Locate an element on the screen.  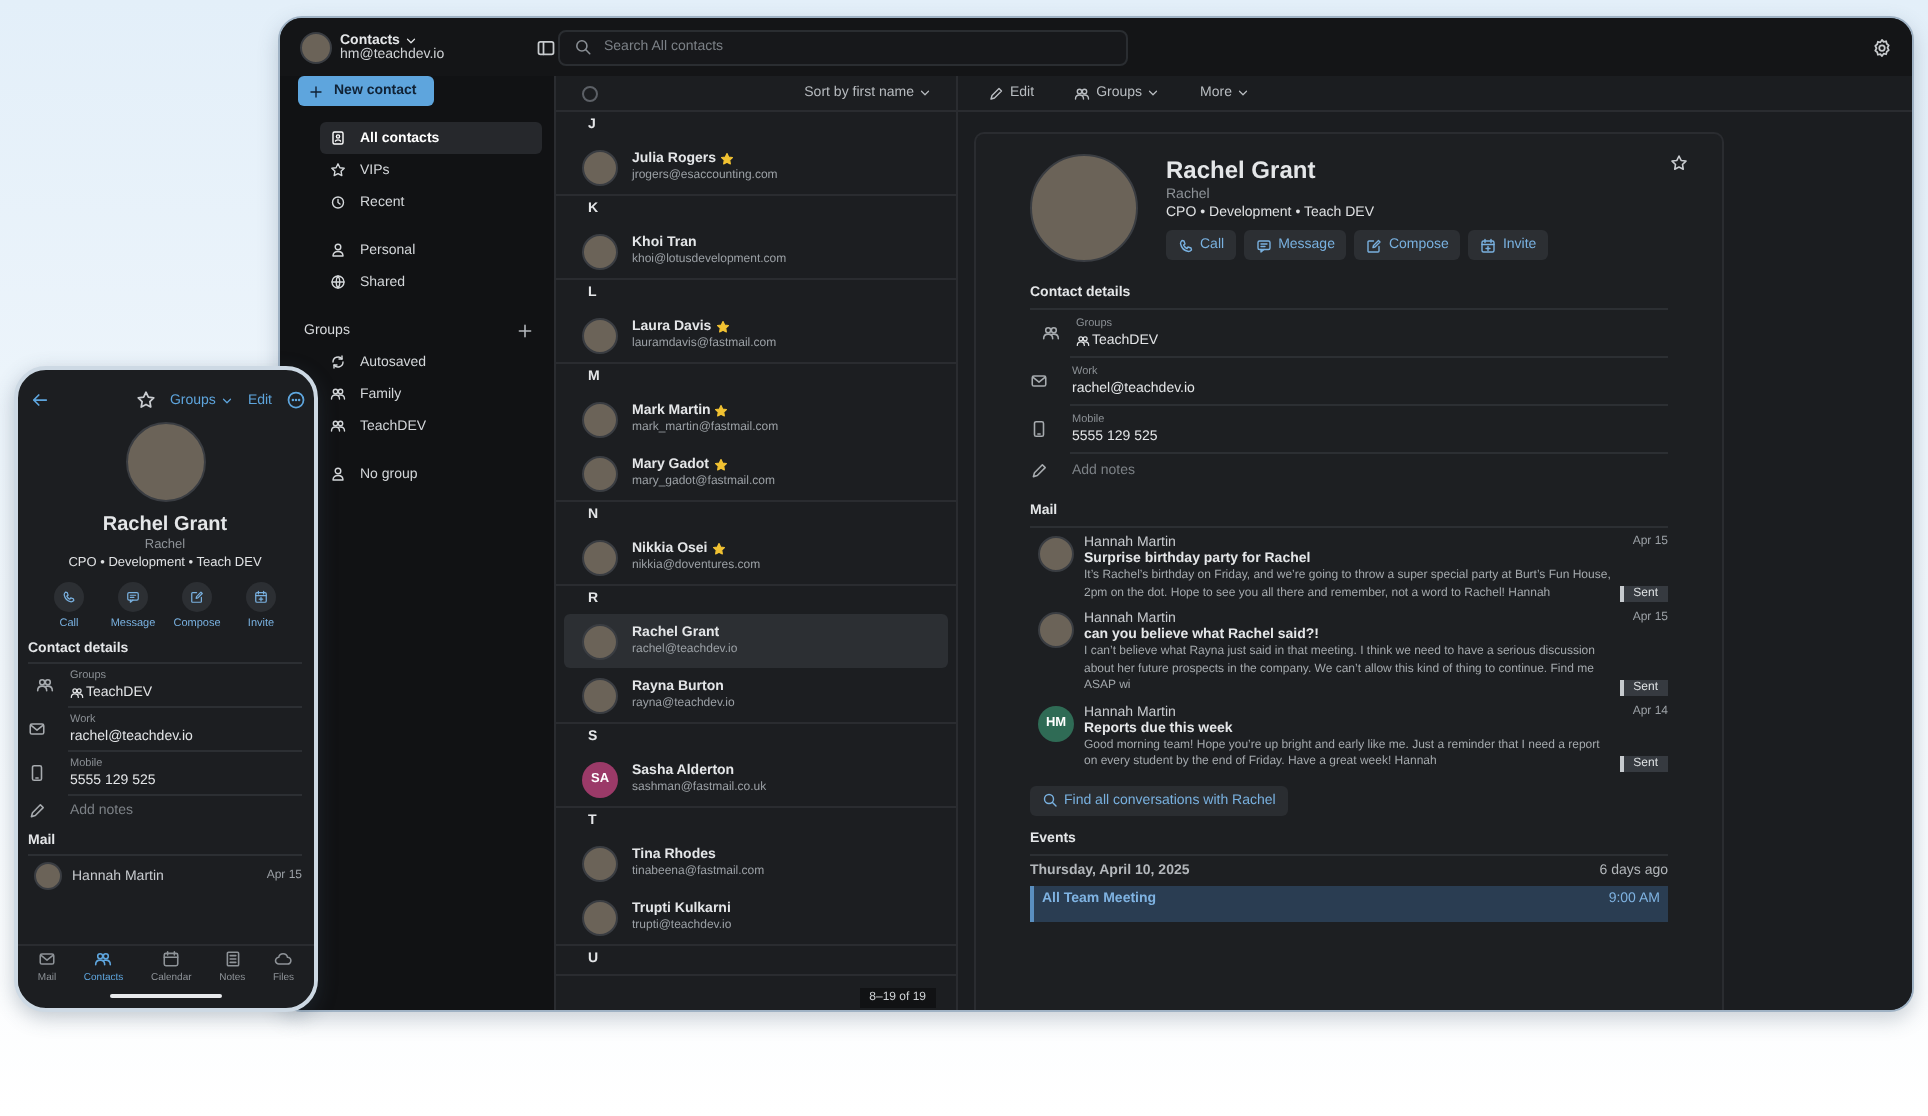
clock-icon is located at coordinates (338, 202).